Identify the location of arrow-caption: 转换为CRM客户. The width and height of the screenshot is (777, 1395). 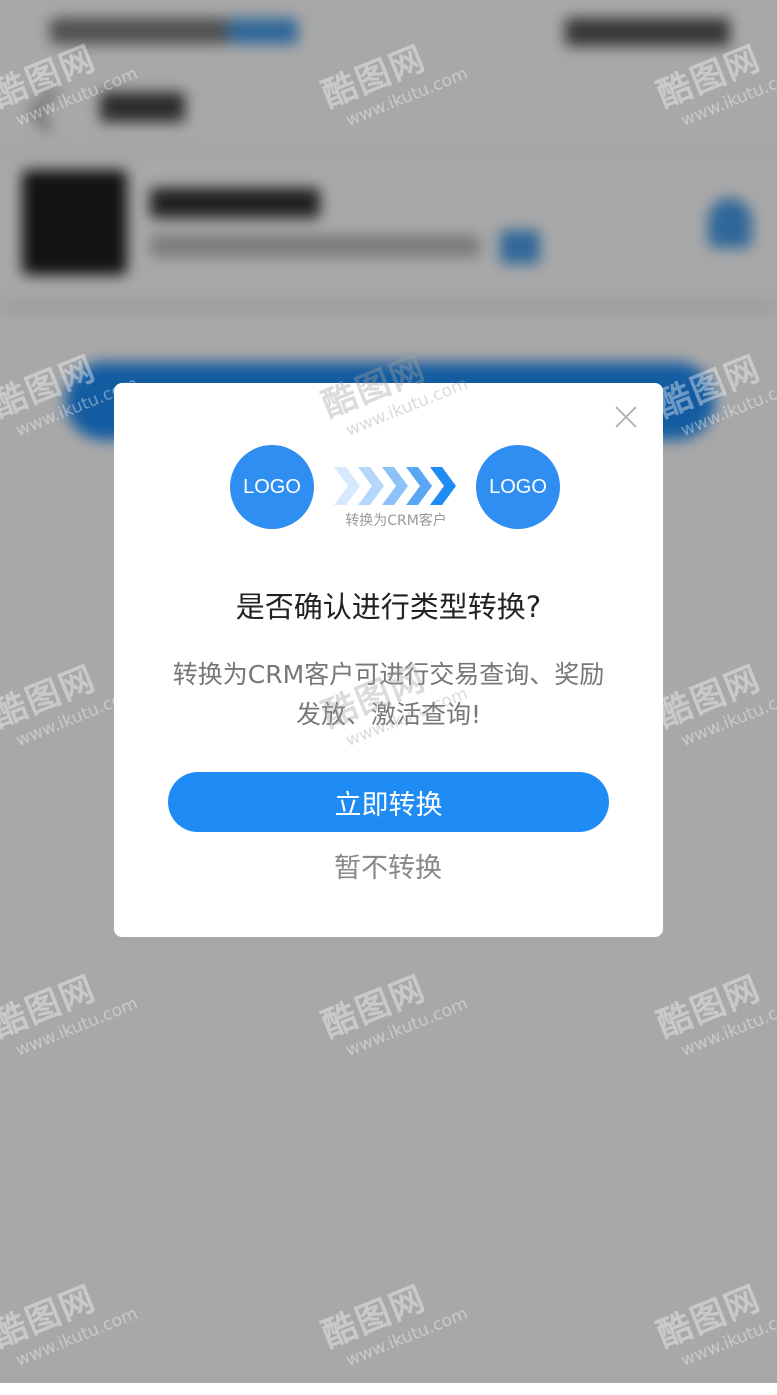
(396, 521).